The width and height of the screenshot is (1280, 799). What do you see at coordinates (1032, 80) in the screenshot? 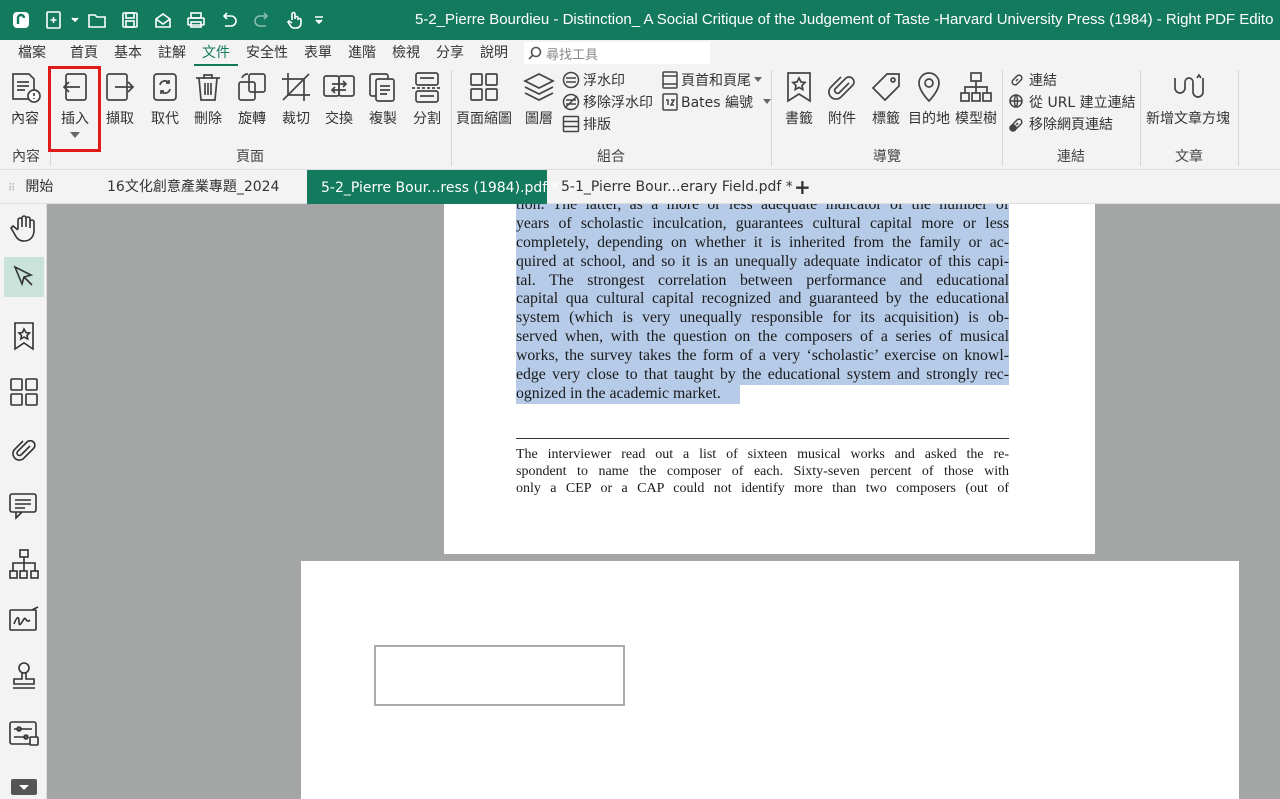
I see `link-button: 連結` at bounding box center [1032, 80].